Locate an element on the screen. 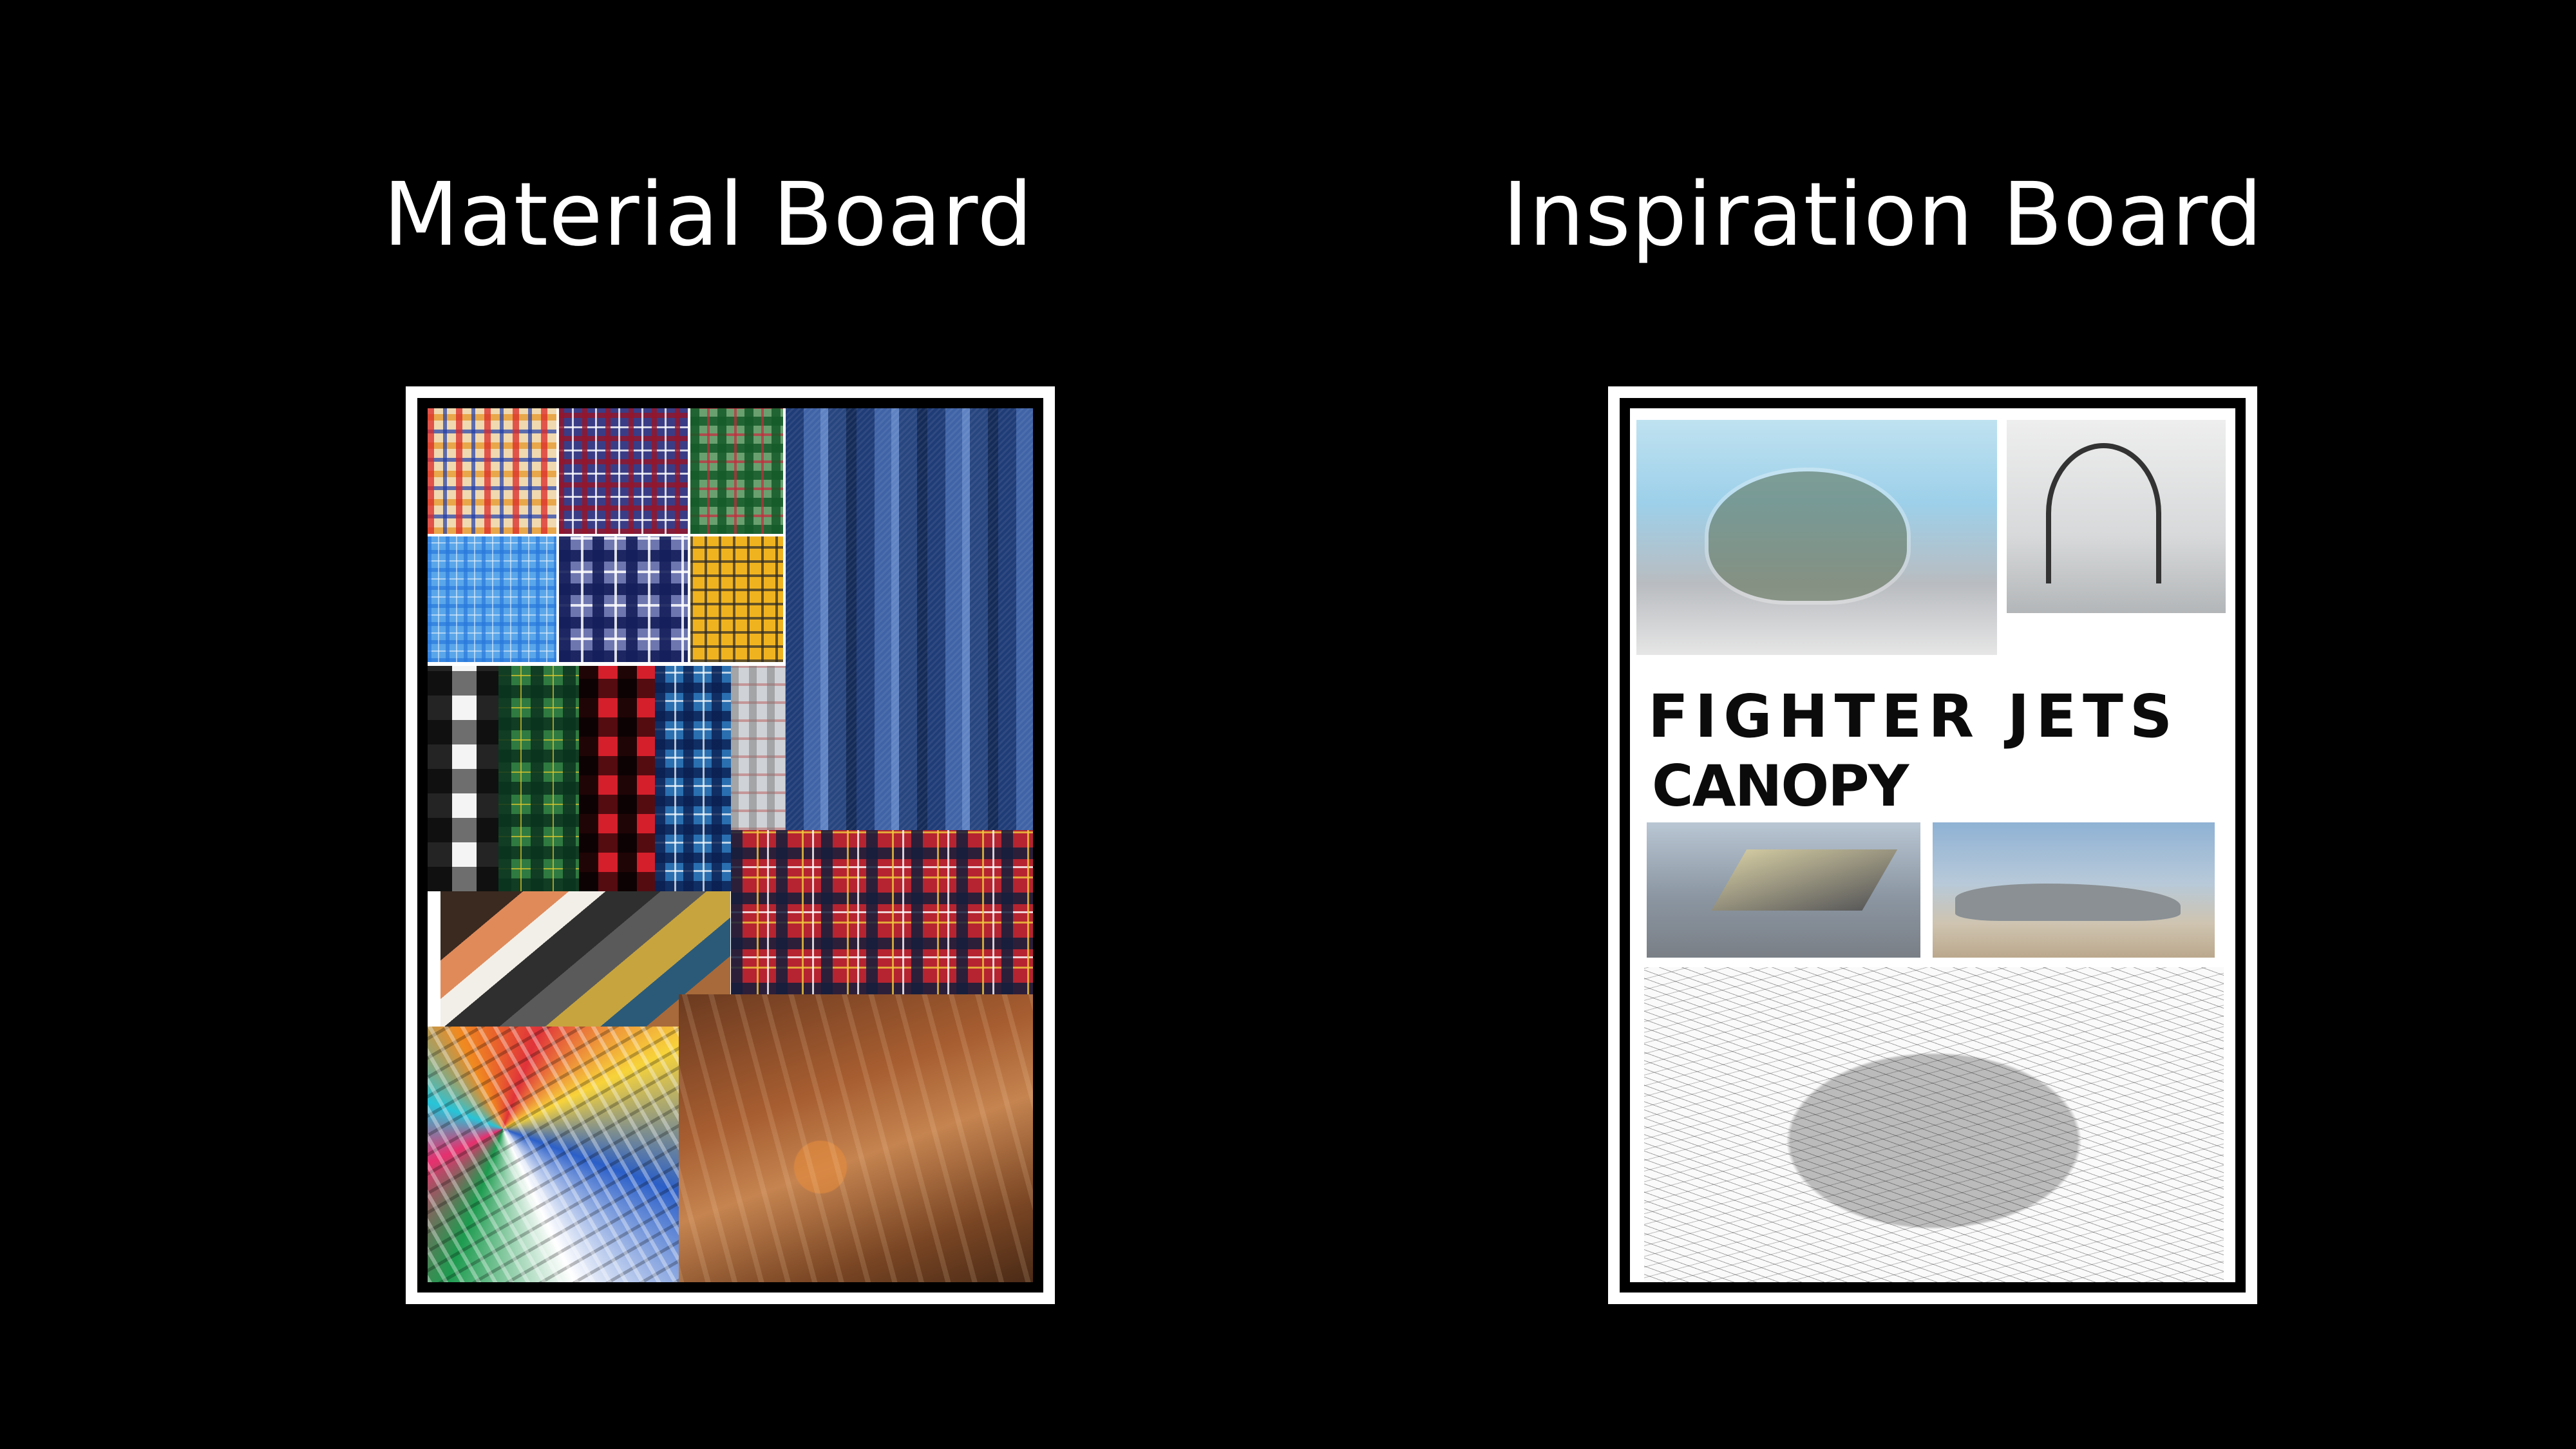 The width and height of the screenshot is (2576, 1449). plaid-swatch-light-blue is located at coordinates (492, 599).